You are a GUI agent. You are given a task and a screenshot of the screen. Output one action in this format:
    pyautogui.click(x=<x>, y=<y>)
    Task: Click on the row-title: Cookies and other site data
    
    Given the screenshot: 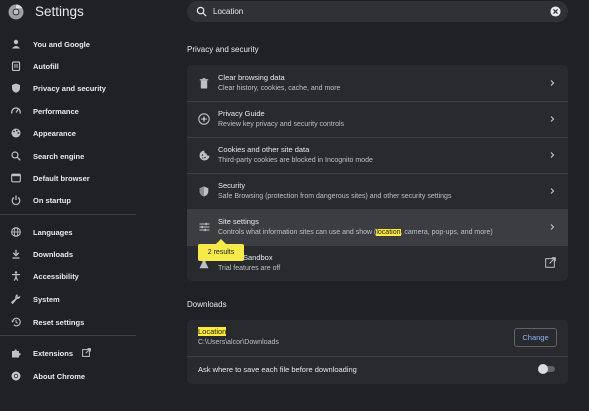 What is the action you would take?
    pyautogui.click(x=264, y=149)
    